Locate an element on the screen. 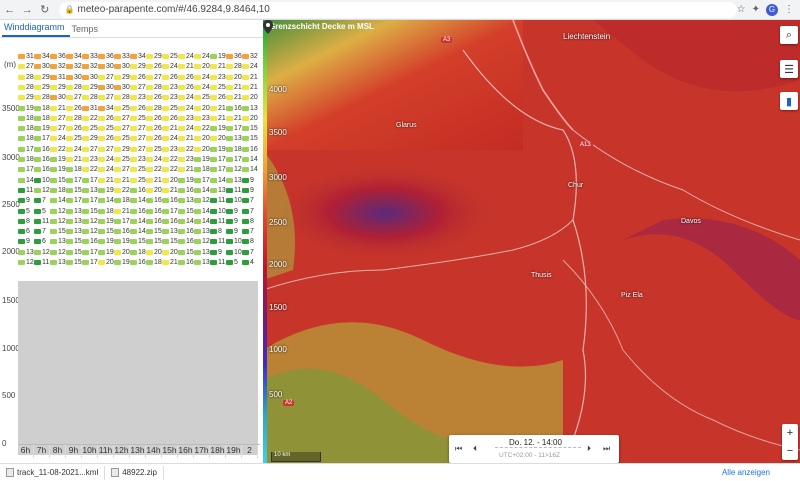 Image resolution: width=800 pixels, height=481 pixels. wind-cell: 21 is located at coordinates (170, 262).